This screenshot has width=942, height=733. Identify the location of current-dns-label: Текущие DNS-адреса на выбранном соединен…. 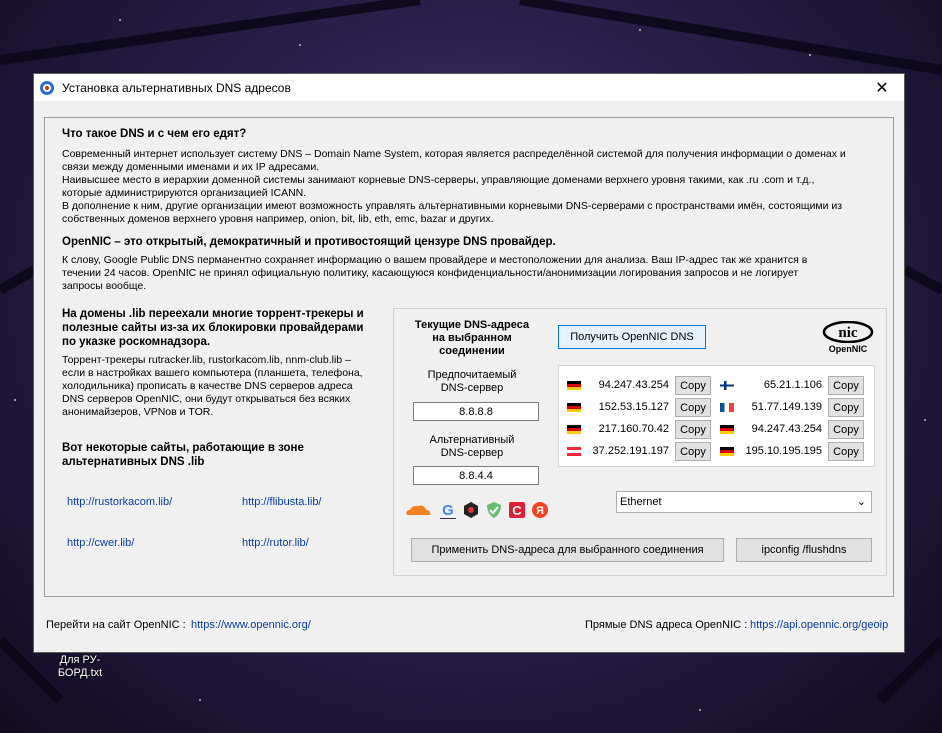
(472, 338).